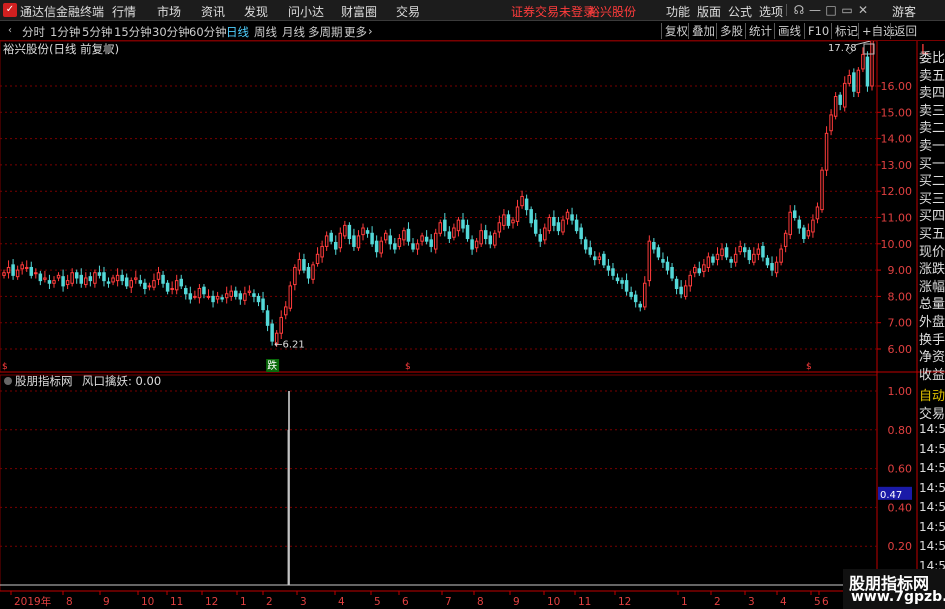  I want to click on close-icon: ✕, so click(863, 10).